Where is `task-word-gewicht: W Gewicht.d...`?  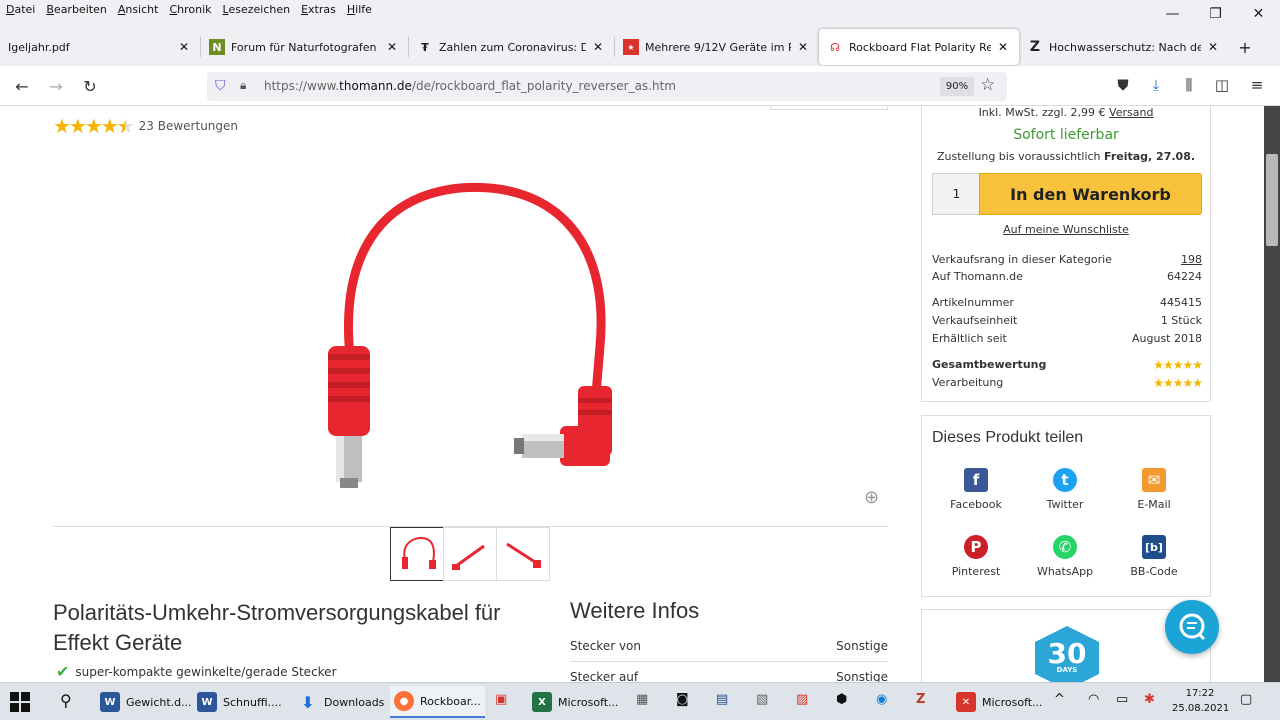 task-word-gewicht: W Gewicht.d... is located at coordinates (146, 702).